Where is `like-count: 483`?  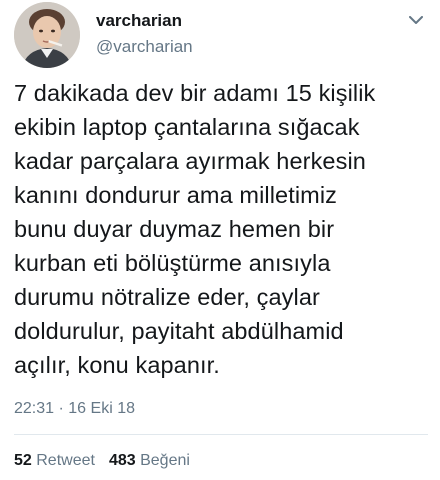 like-count: 483 is located at coordinates (122, 460).